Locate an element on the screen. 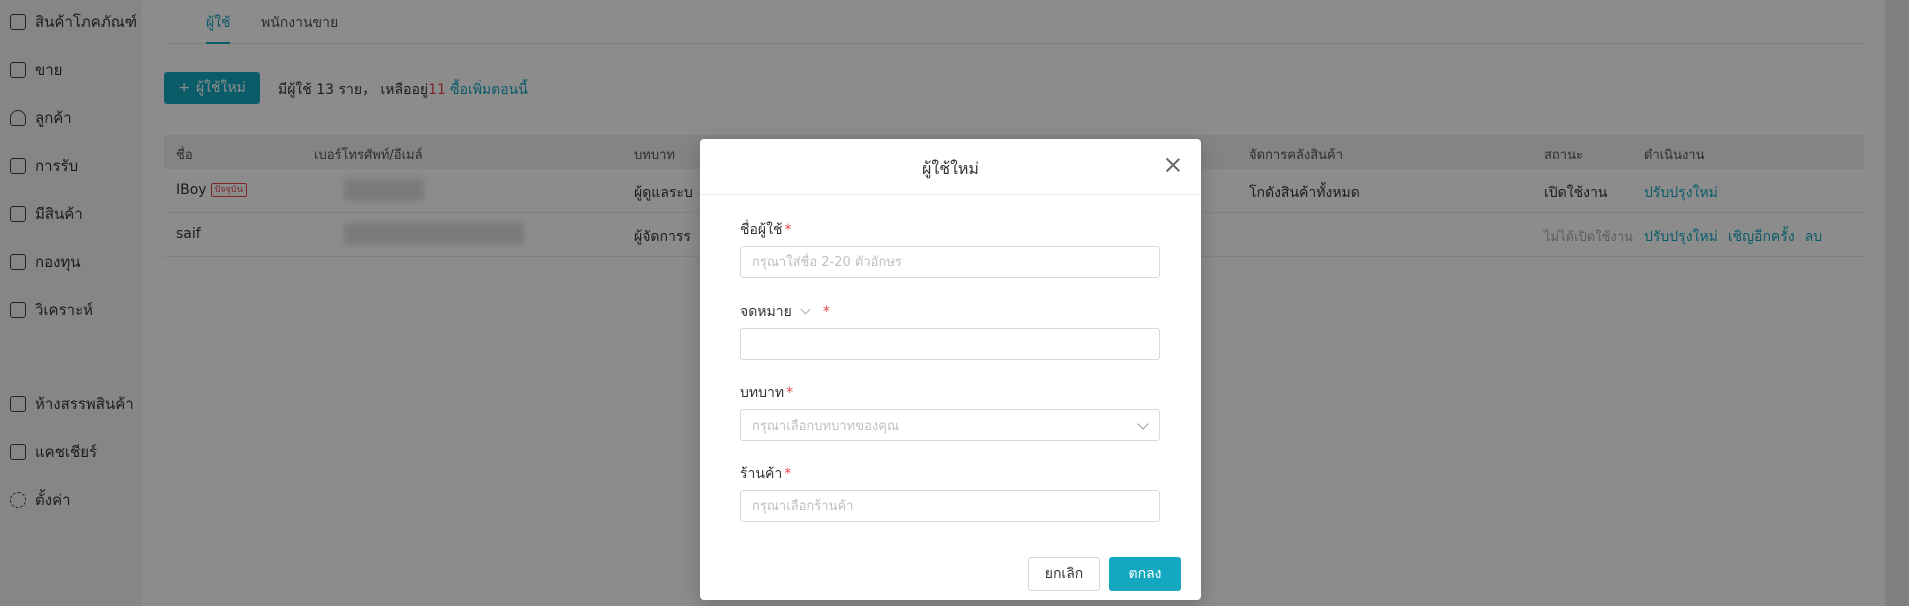  ok-button: ตกลง is located at coordinates (1145, 574).